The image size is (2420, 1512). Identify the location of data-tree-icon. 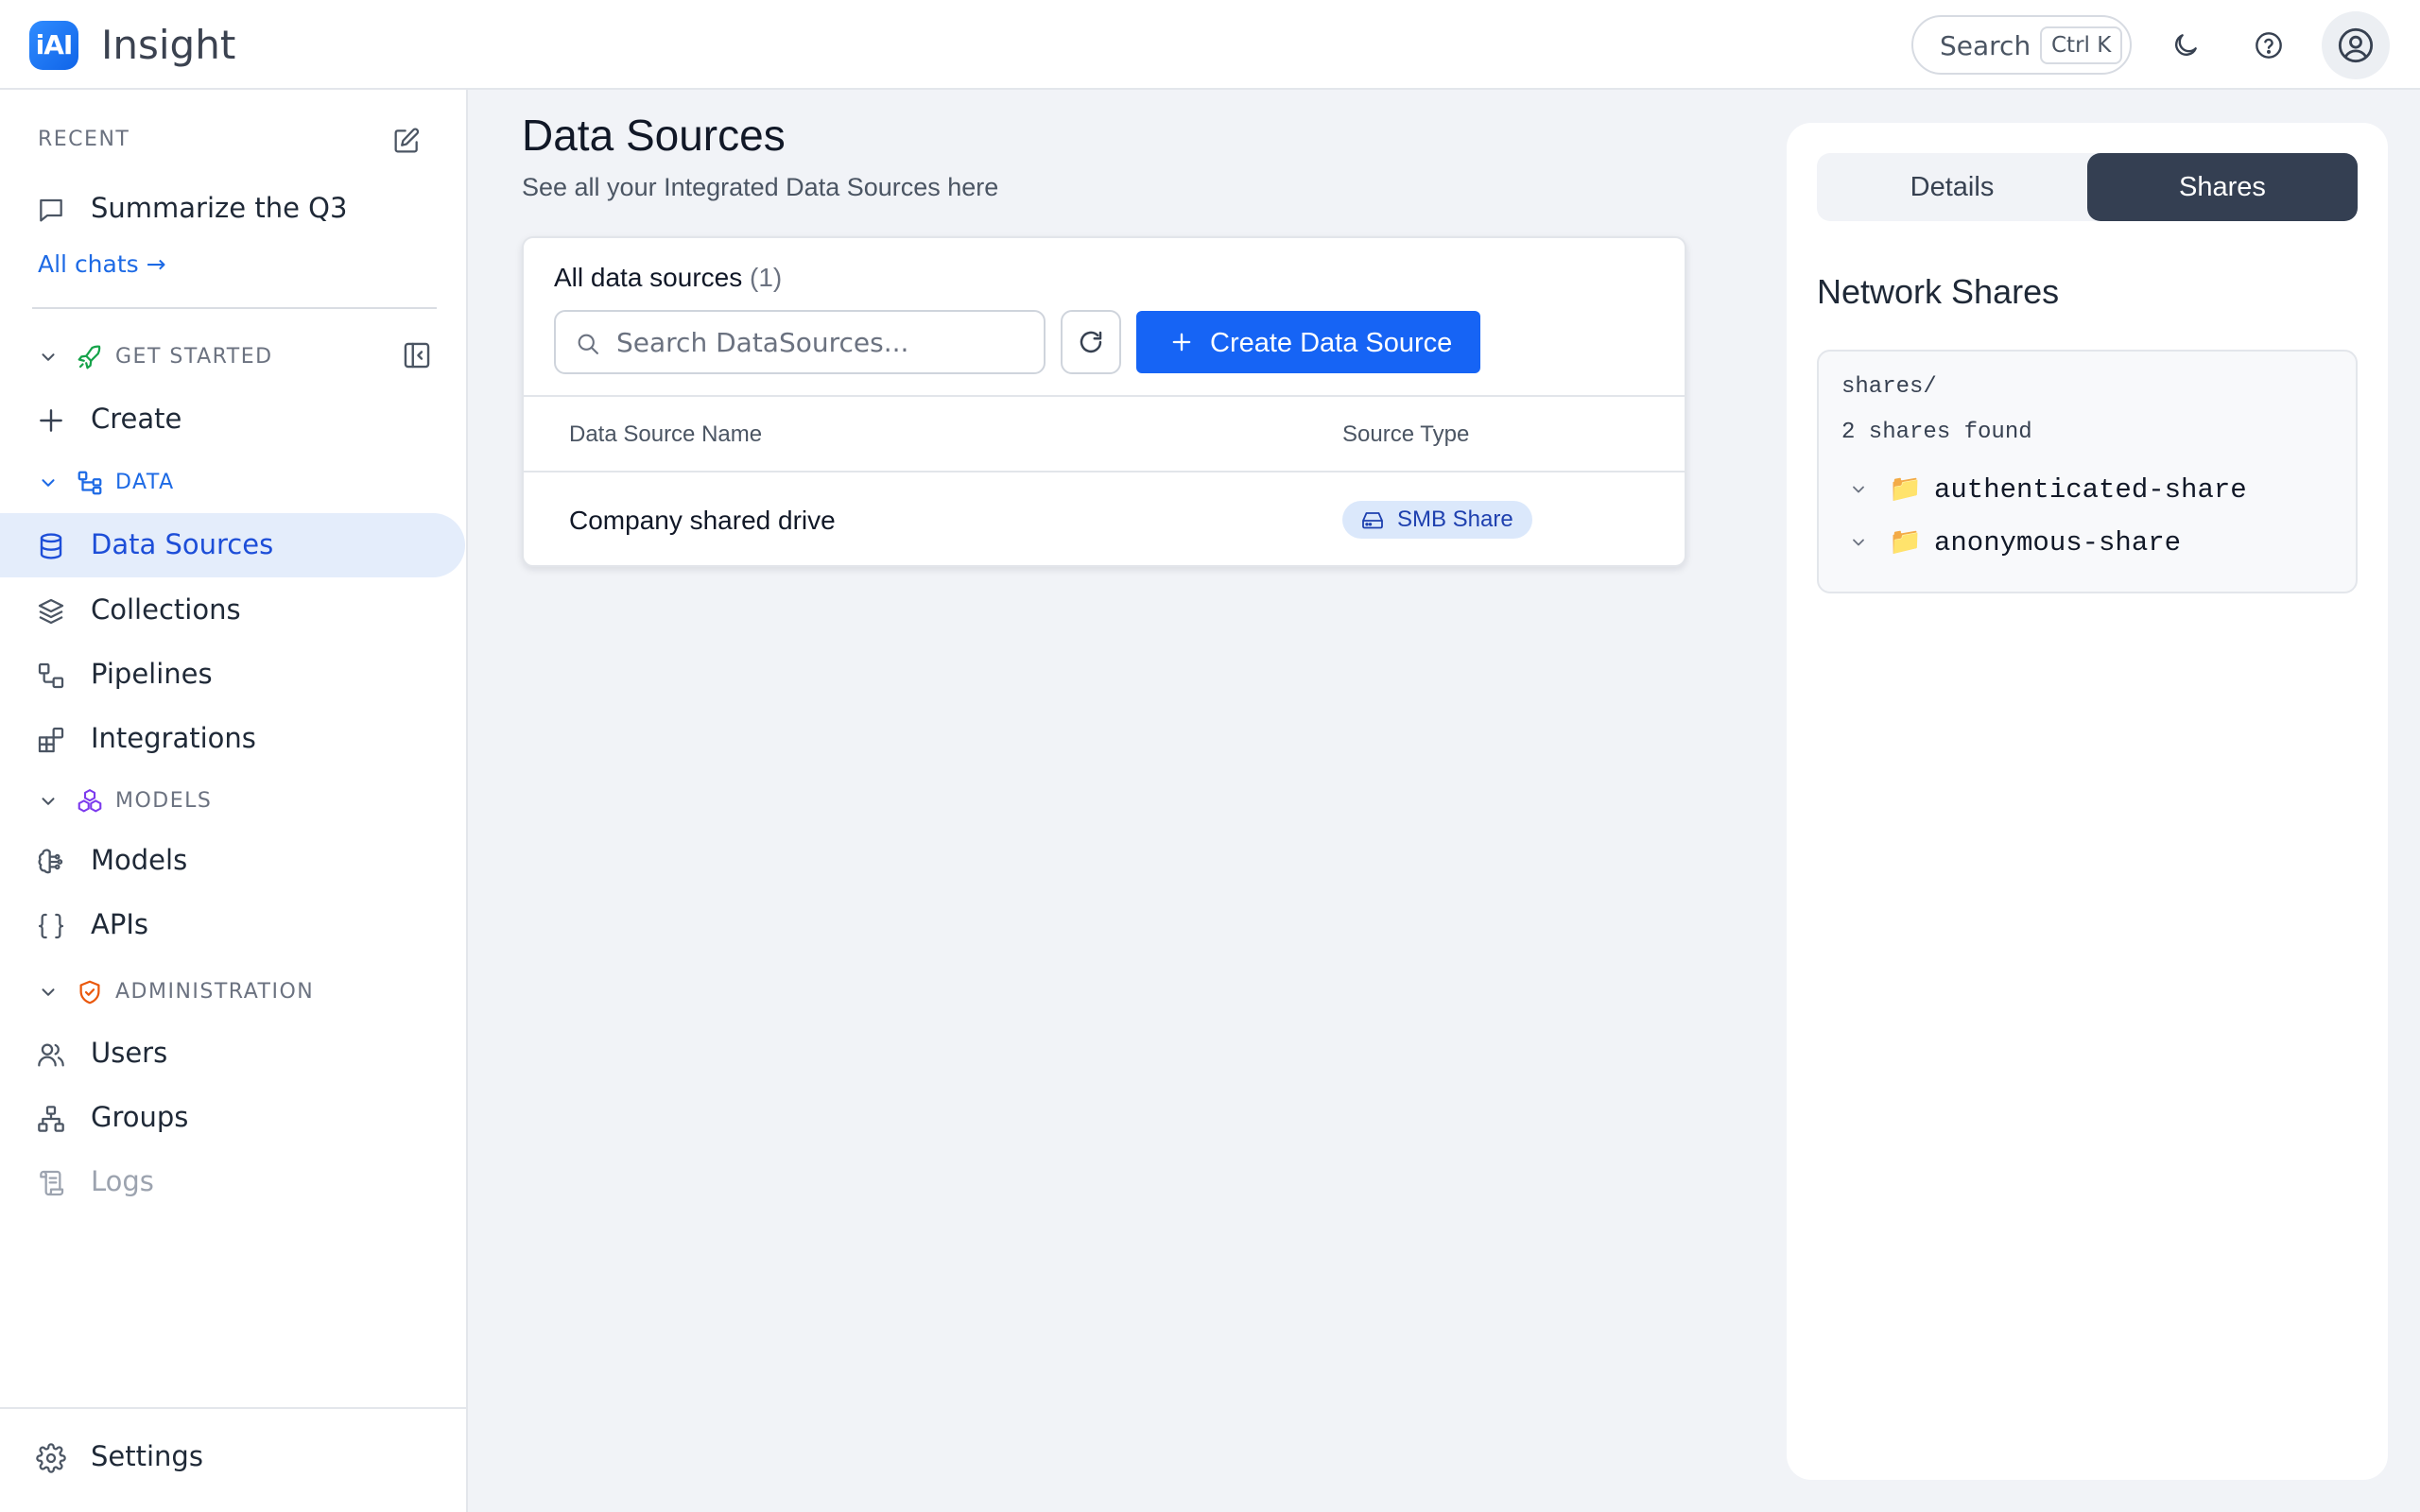
(90, 483).